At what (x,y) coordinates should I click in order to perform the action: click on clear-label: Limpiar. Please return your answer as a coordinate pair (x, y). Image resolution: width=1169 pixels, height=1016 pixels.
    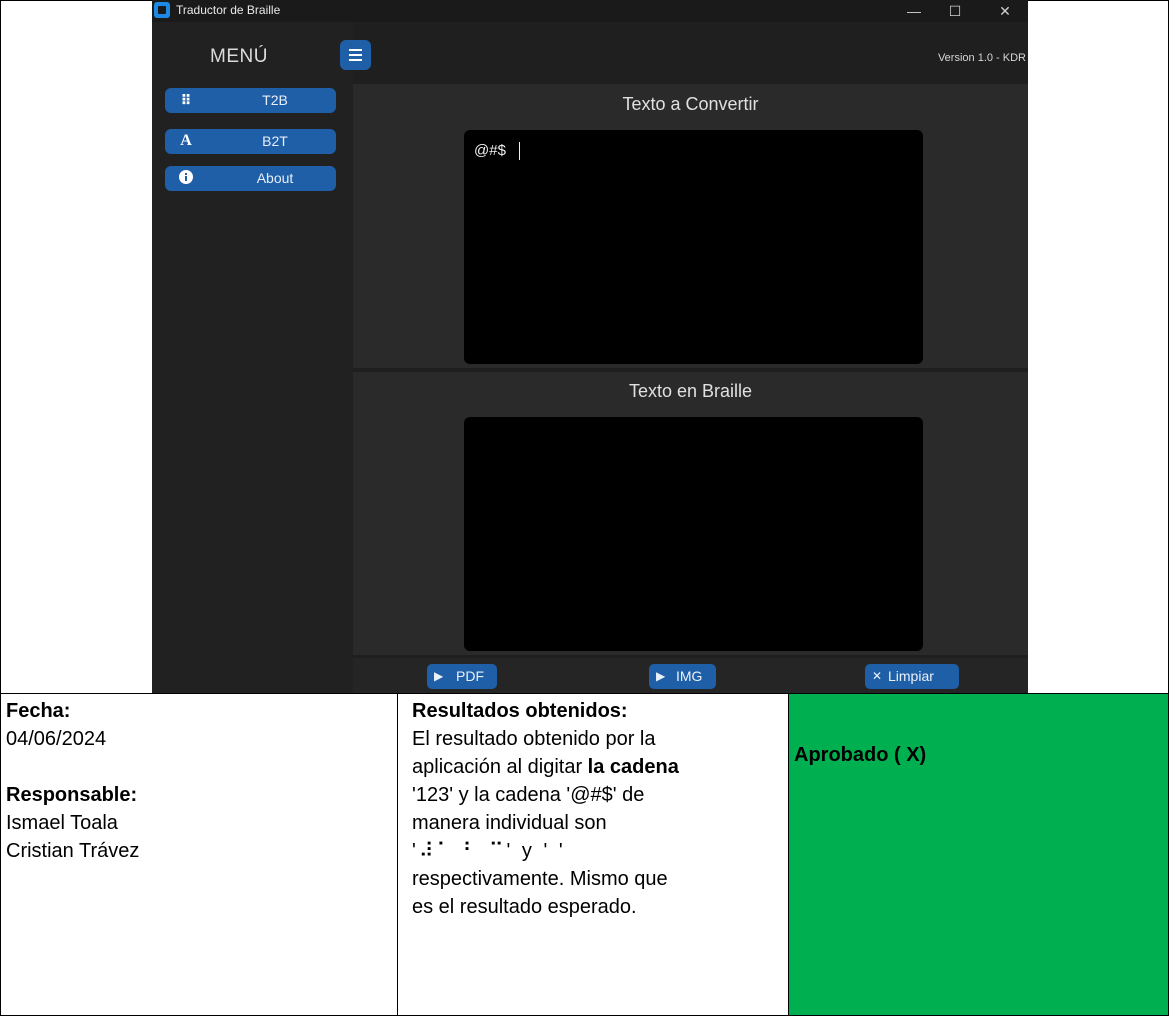
    Looking at the image, I should click on (911, 676).